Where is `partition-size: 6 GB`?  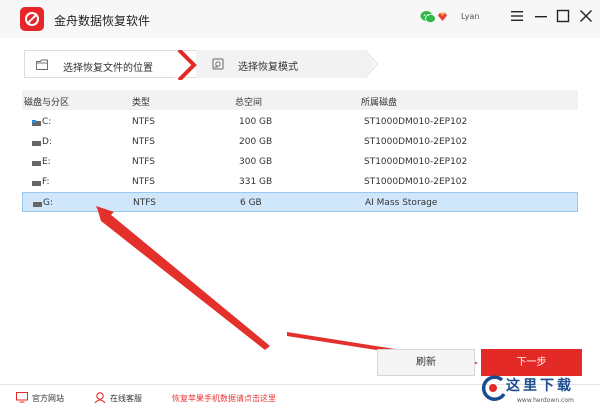
partition-size: 6 GB is located at coordinates (251, 203).